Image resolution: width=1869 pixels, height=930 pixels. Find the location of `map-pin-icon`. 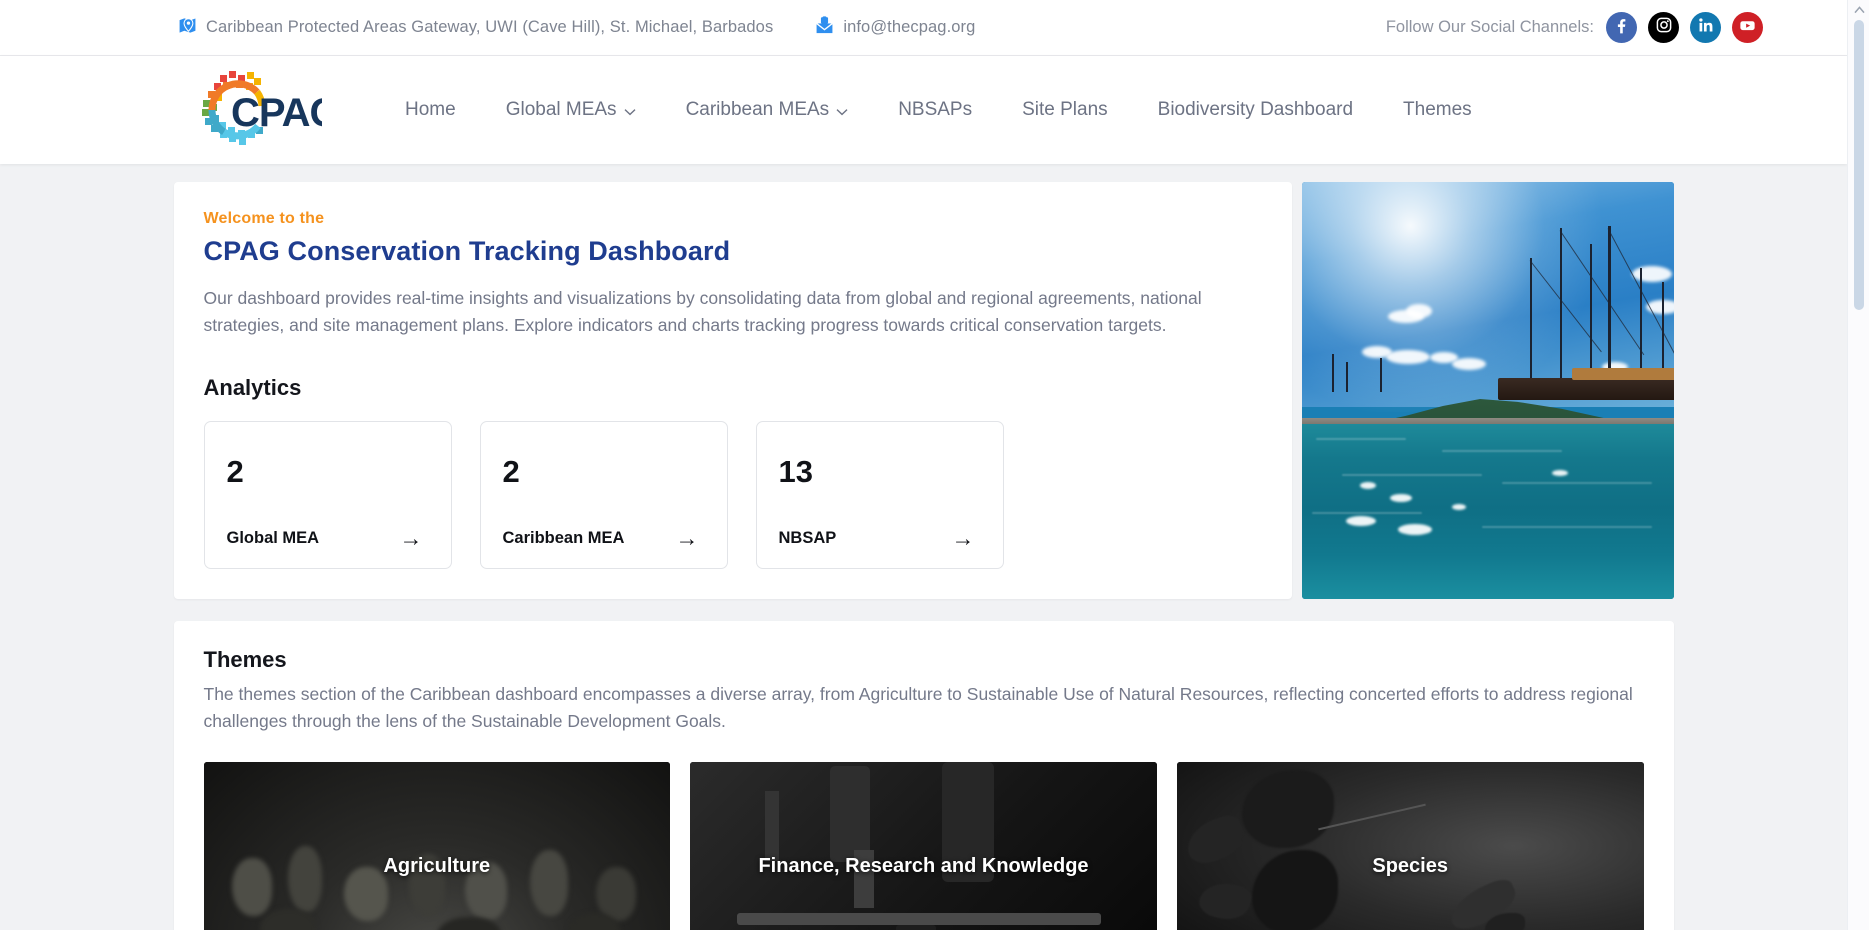

map-pin-icon is located at coordinates (187, 28).